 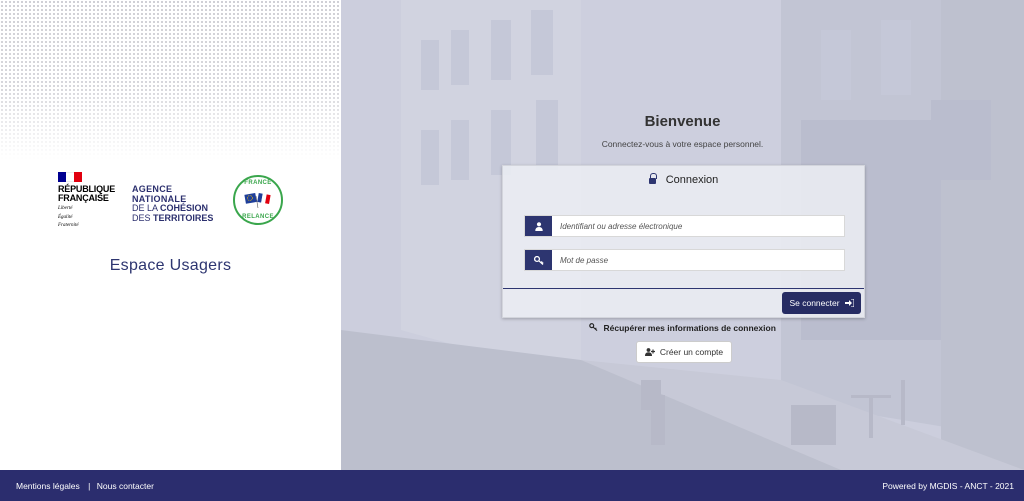 What do you see at coordinates (183, 217) in the screenshot?
I see `anct-line4-bold: TERRITOIRES` at bounding box center [183, 217].